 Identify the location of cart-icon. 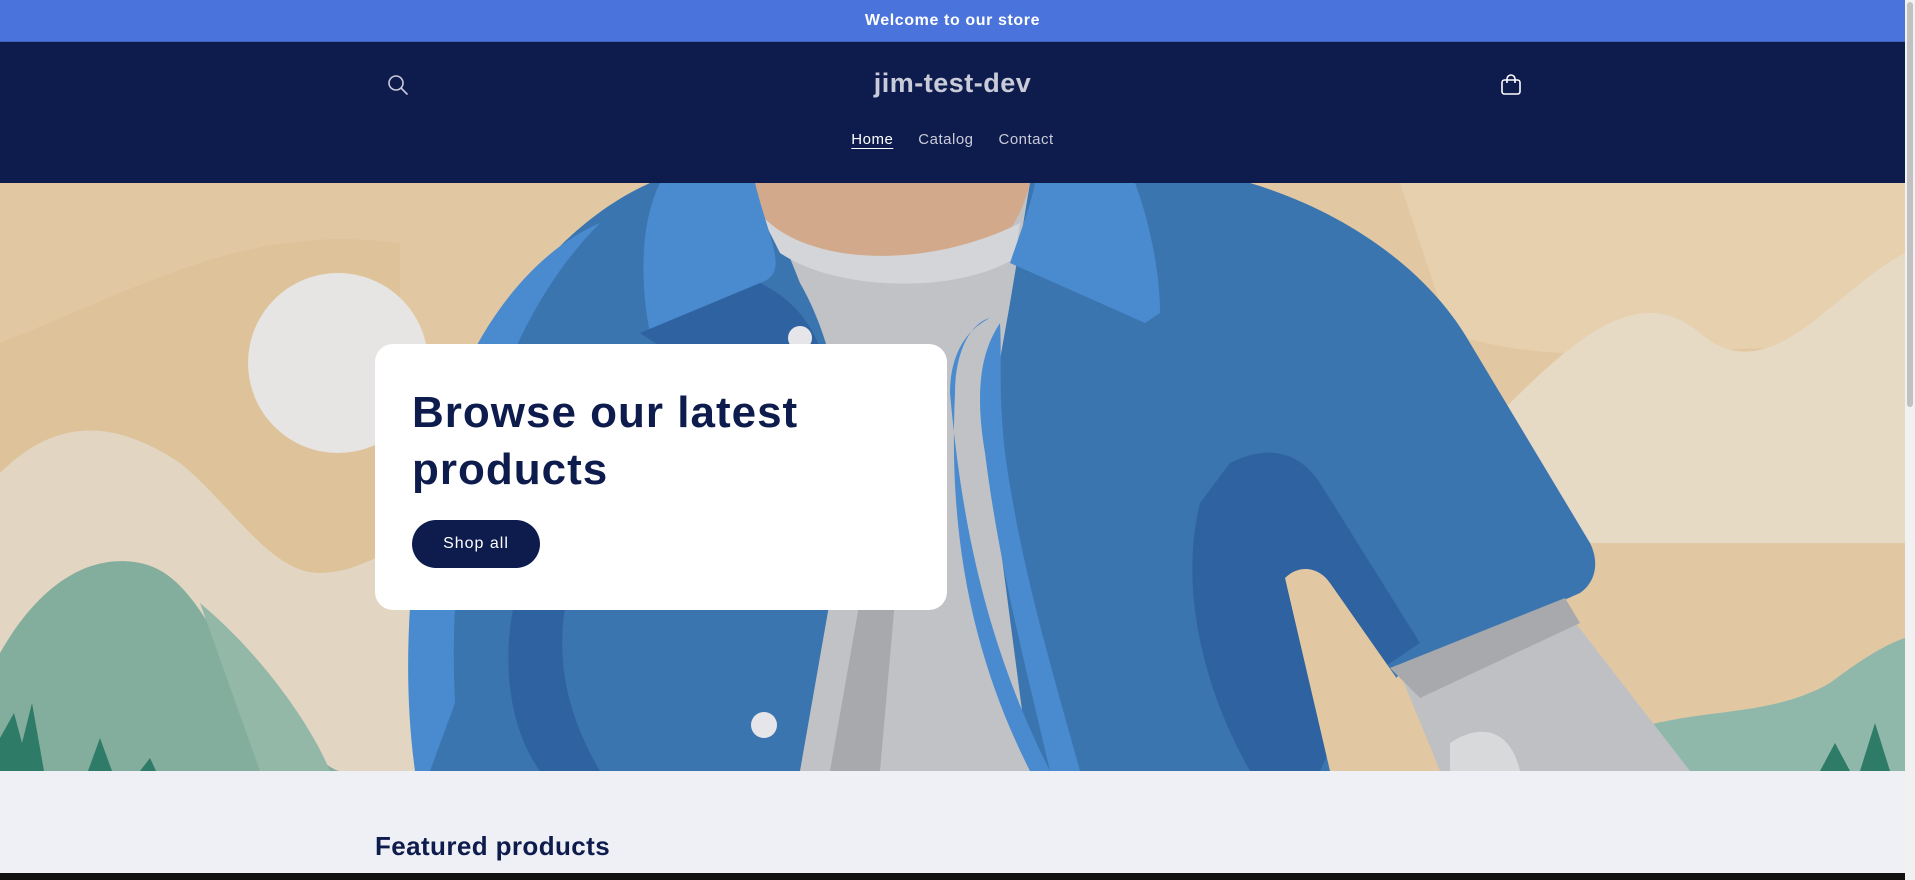
(1511, 84).